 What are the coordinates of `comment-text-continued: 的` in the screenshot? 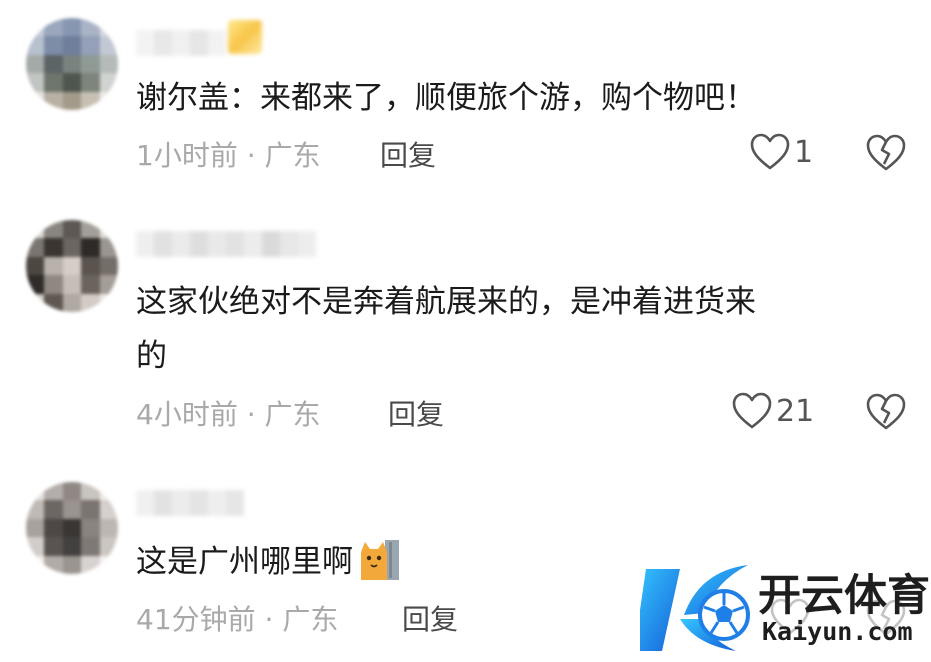 It's located at (151, 356).